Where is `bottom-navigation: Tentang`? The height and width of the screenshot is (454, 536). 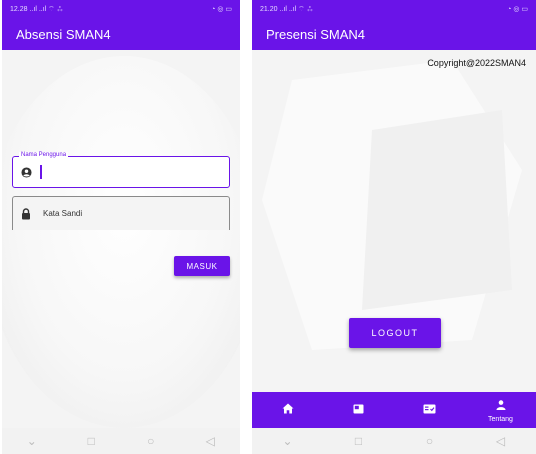
bottom-navigation: Tentang is located at coordinates (394, 410).